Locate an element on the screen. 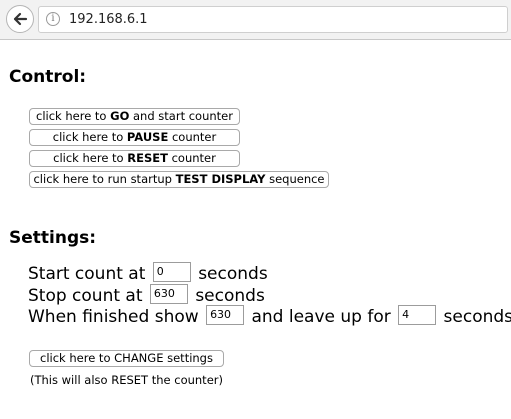 The image size is (511, 419). arrow-left-icon is located at coordinates (20, 19).